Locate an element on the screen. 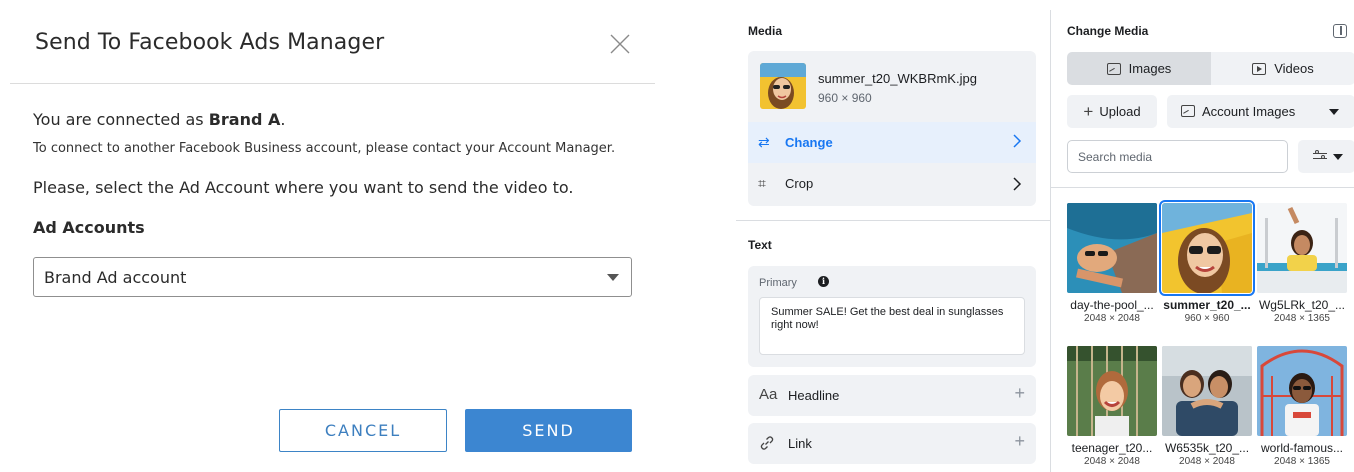  primary-label: Primary is located at coordinates (778, 283).